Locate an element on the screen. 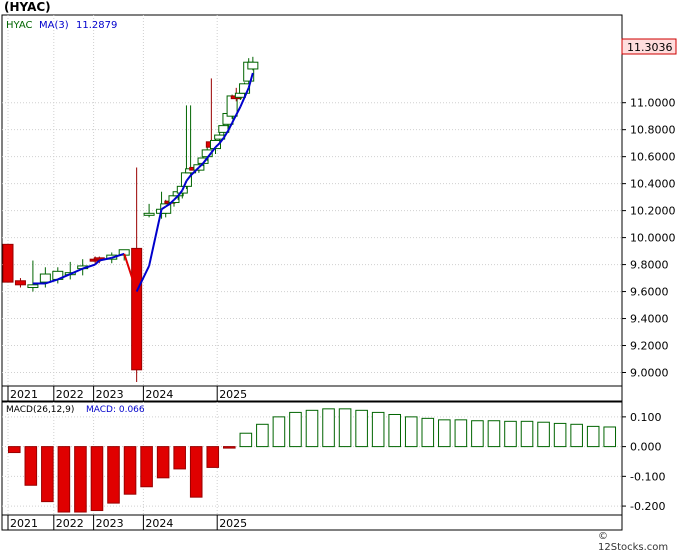 Image resolution: width=680 pixels, height=553 pixels. macd-year-label: 2021 is located at coordinates (24, 523).